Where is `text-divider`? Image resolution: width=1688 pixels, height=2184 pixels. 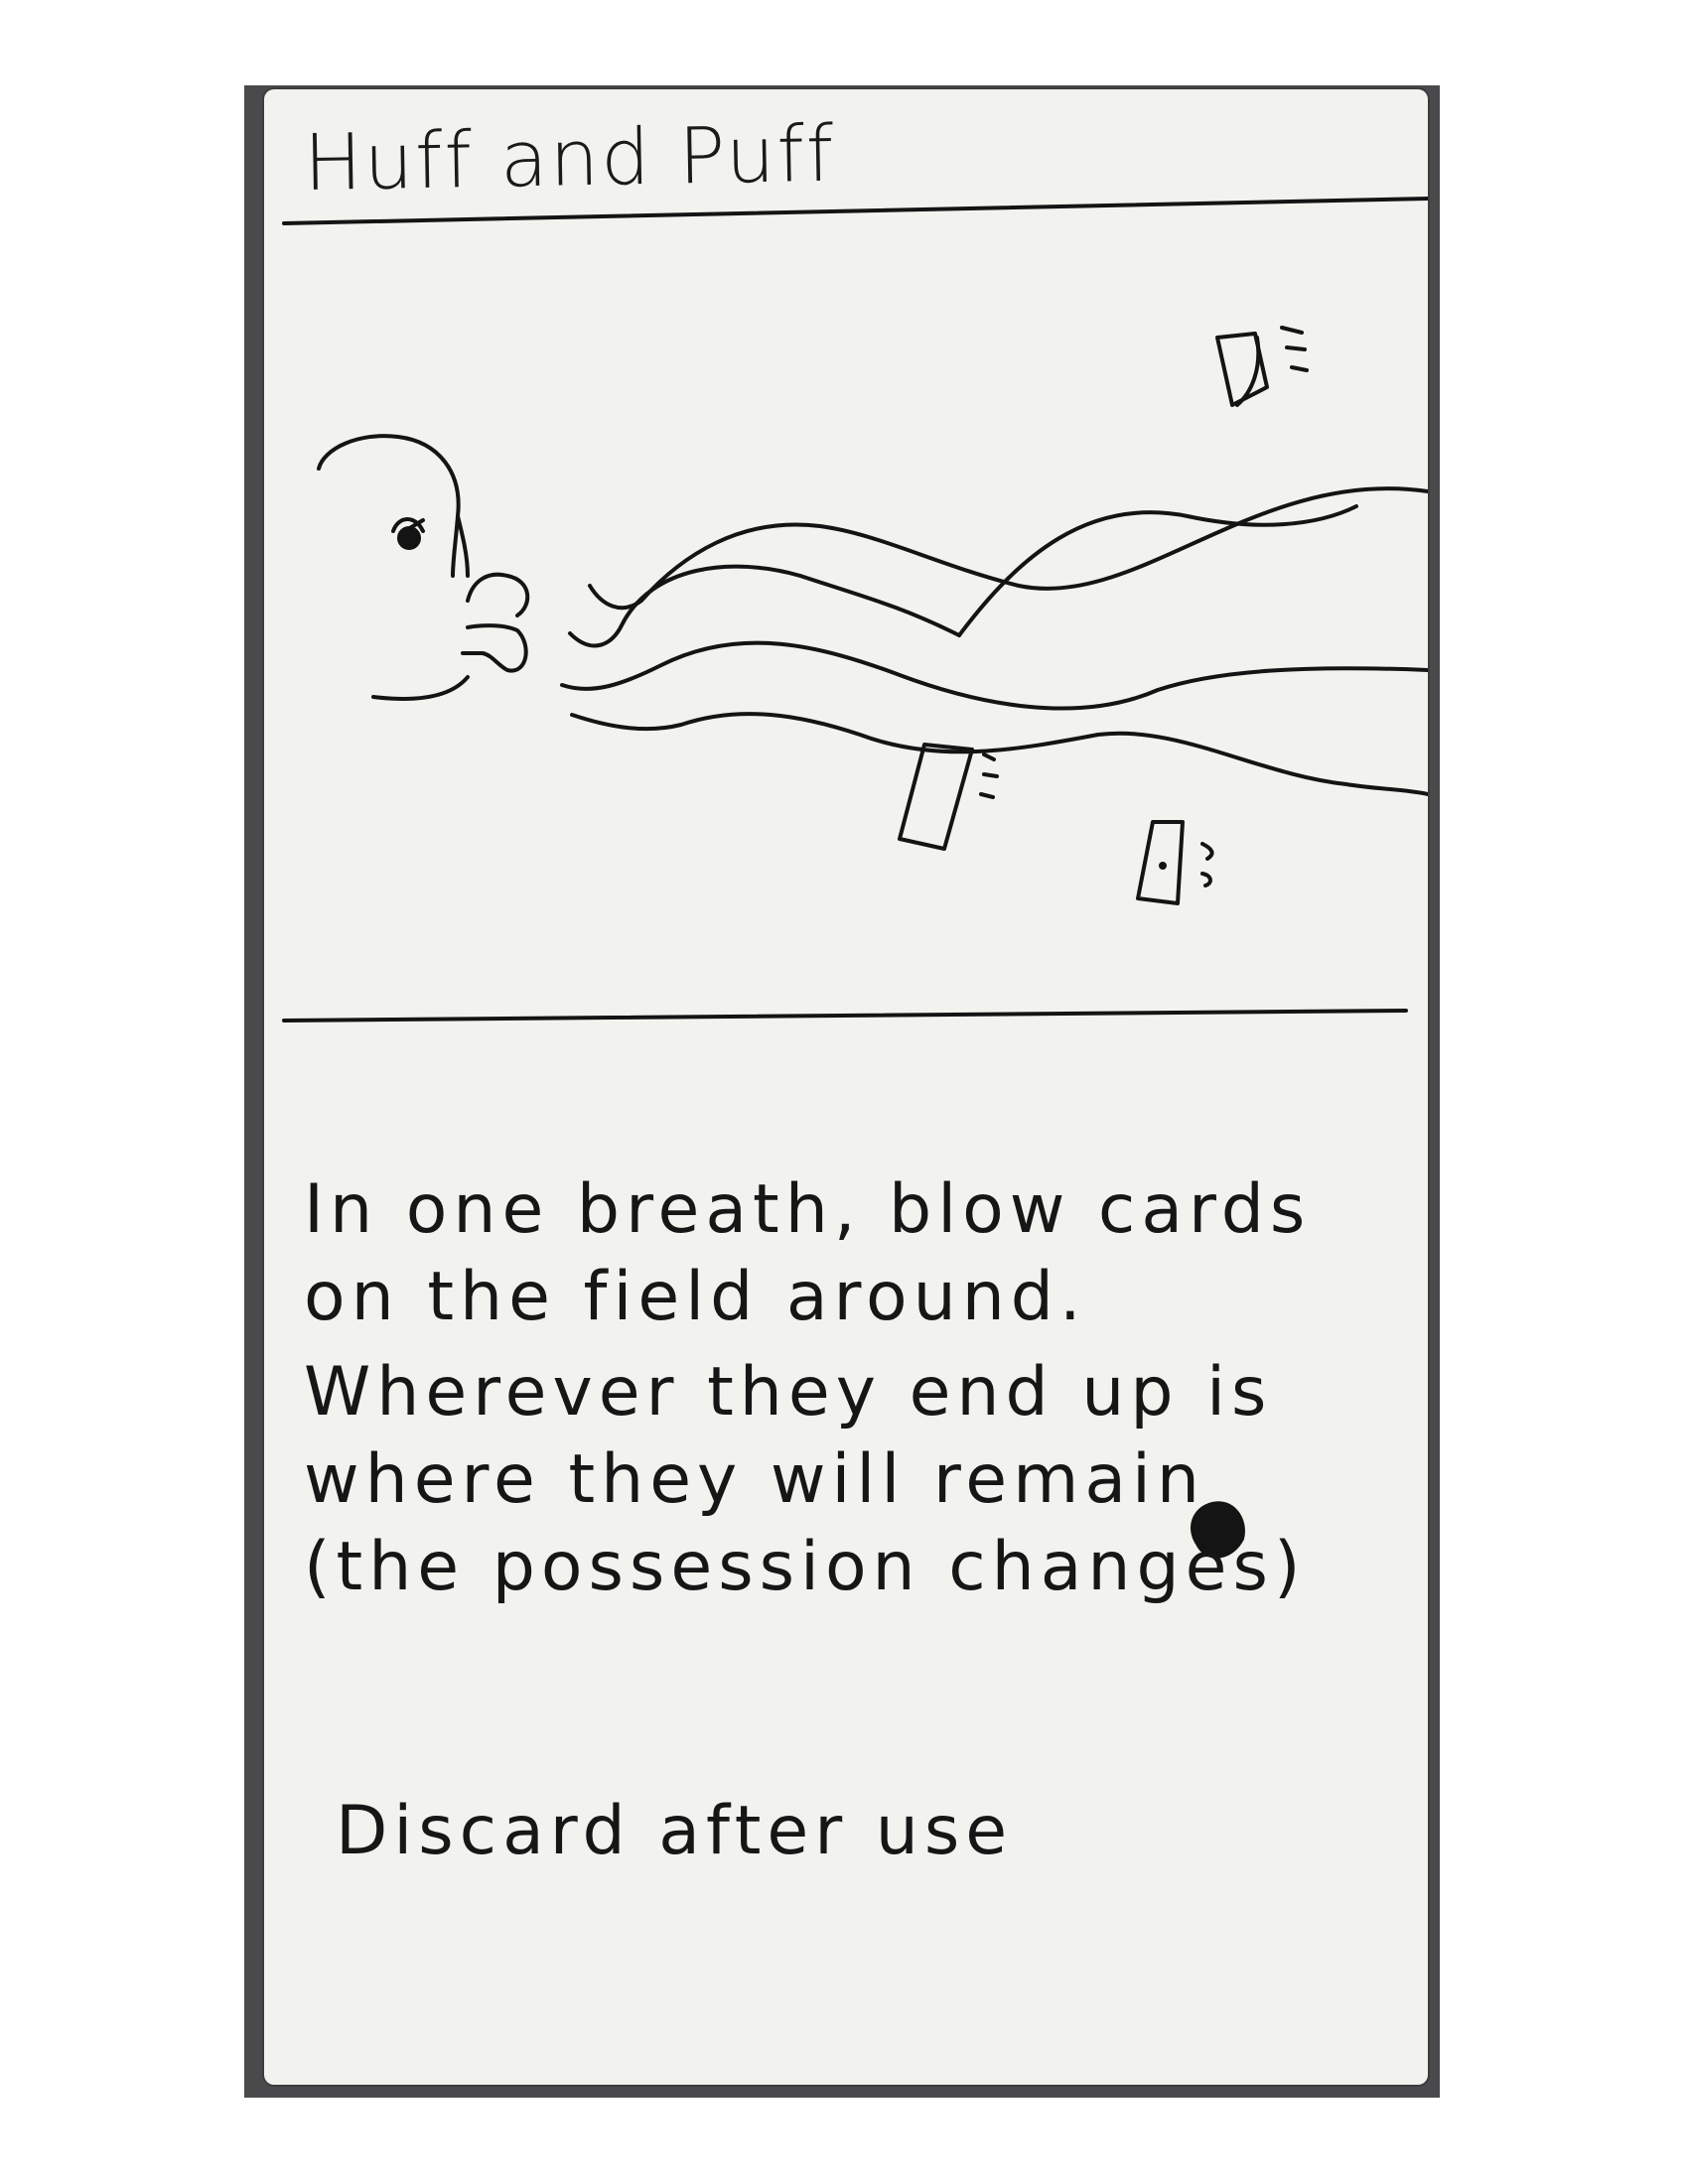
text-divider is located at coordinates (845, 1016).